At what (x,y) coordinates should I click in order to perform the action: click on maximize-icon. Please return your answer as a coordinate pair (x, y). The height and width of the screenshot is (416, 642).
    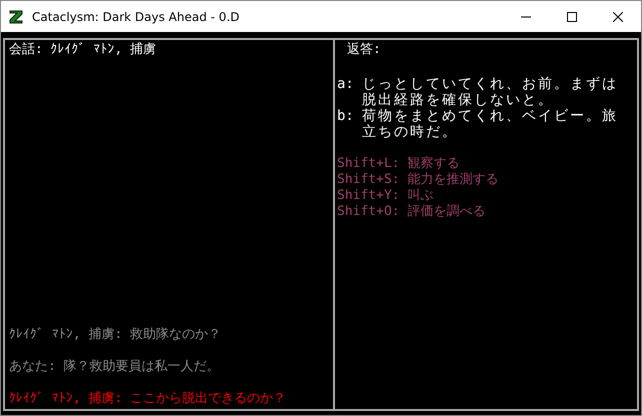
    Looking at the image, I should click on (572, 17).